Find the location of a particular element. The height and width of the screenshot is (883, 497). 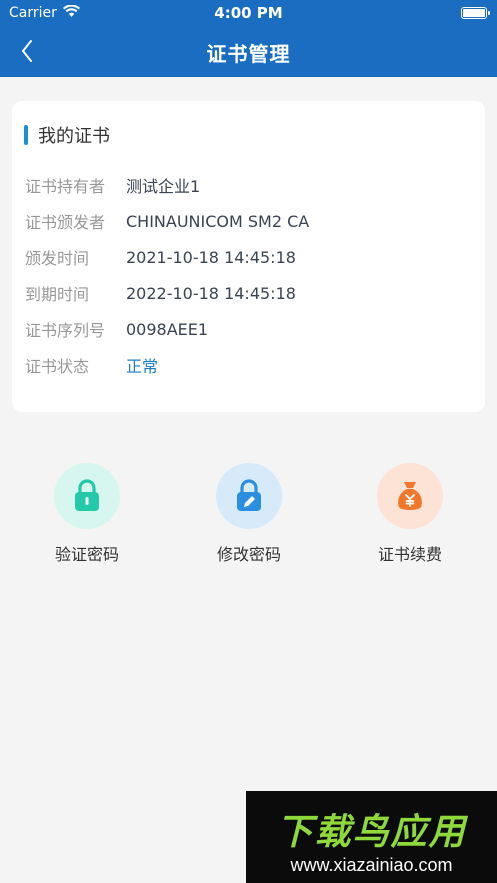

nav-bar: 证书管理 is located at coordinates (248, 51).